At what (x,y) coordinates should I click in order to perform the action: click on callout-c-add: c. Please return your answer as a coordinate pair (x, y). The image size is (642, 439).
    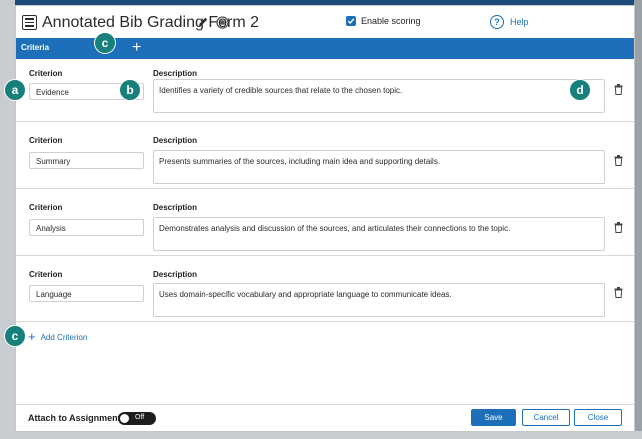
    Looking at the image, I should click on (15, 336).